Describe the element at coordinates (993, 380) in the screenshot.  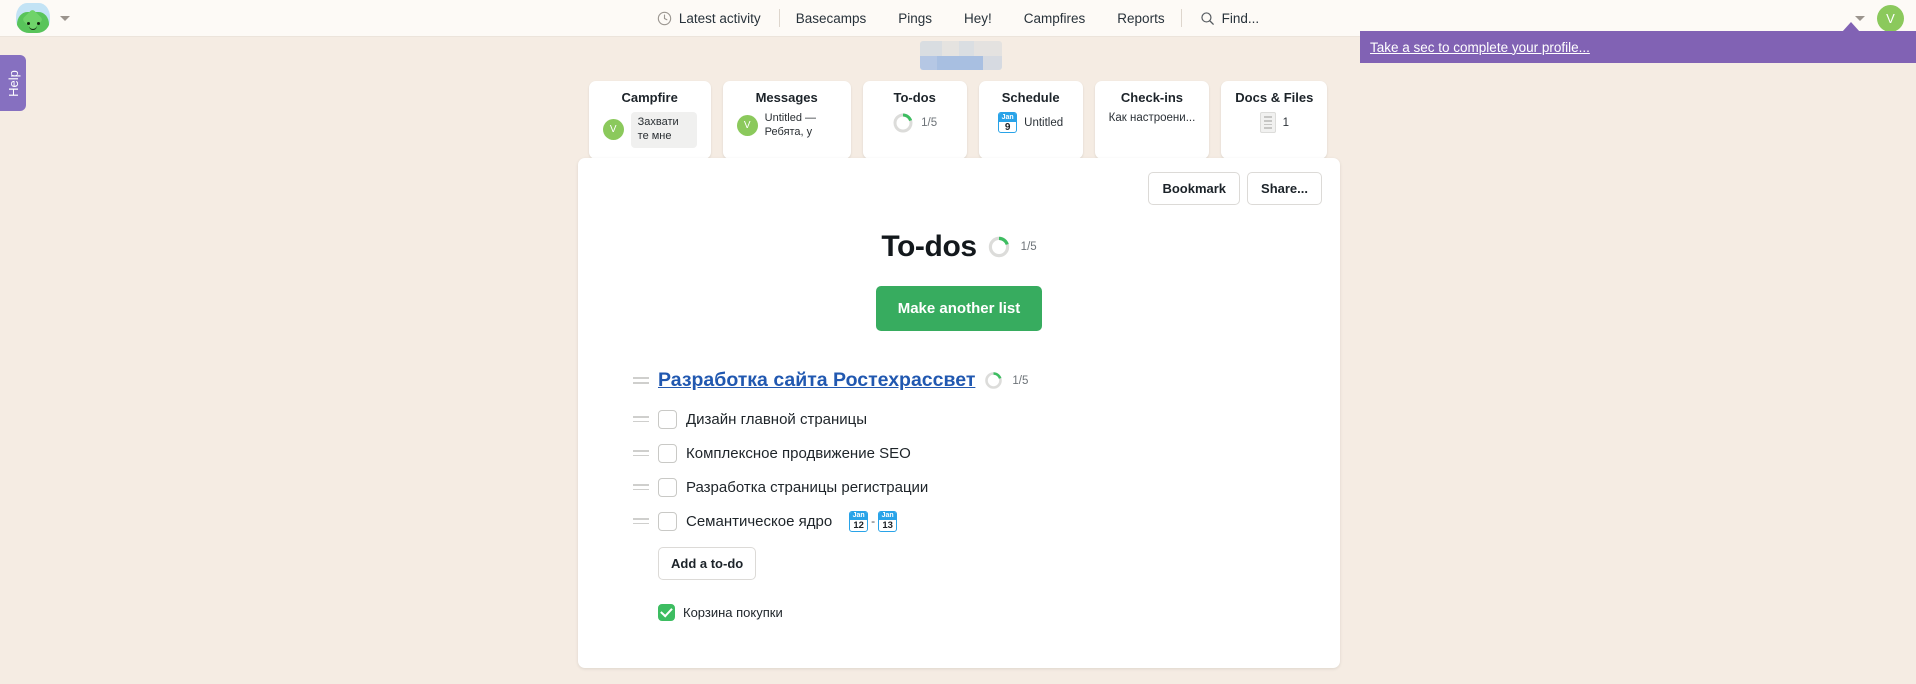
I see `progress-donut-icon-list` at that location.